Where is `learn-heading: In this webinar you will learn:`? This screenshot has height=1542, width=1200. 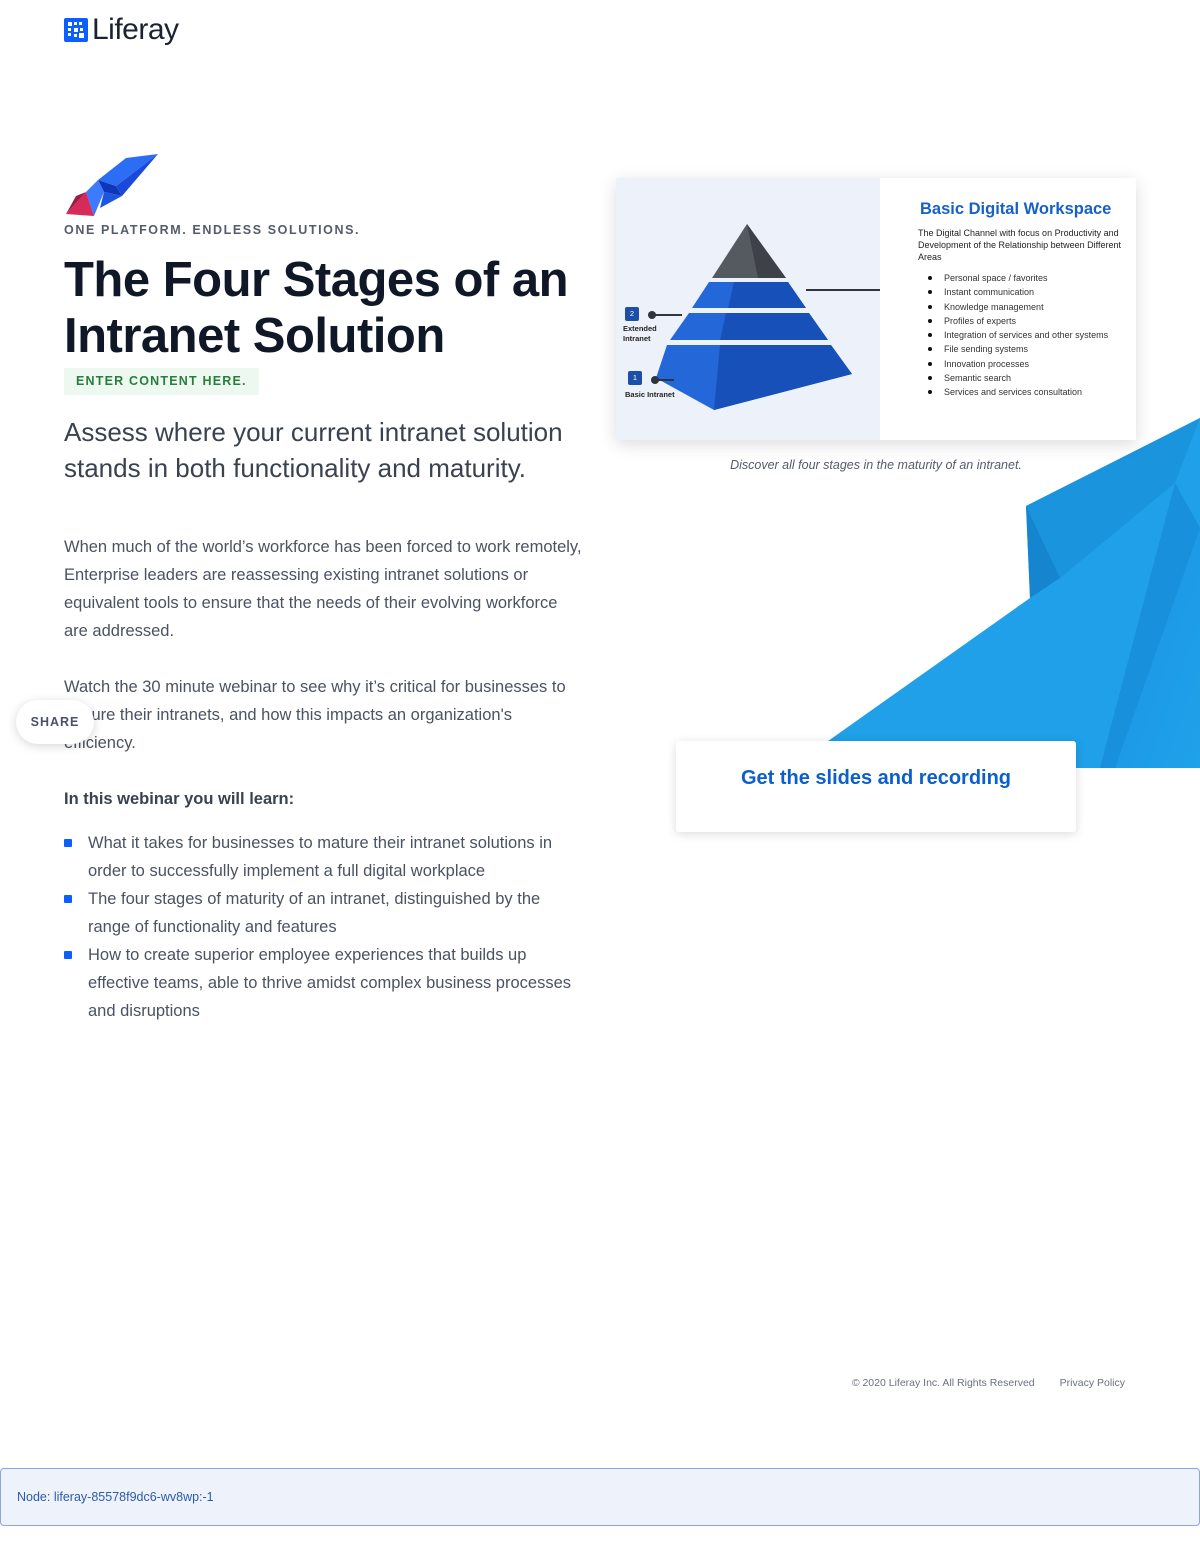
learn-heading: In this webinar you will learn: is located at coordinates (179, 799).